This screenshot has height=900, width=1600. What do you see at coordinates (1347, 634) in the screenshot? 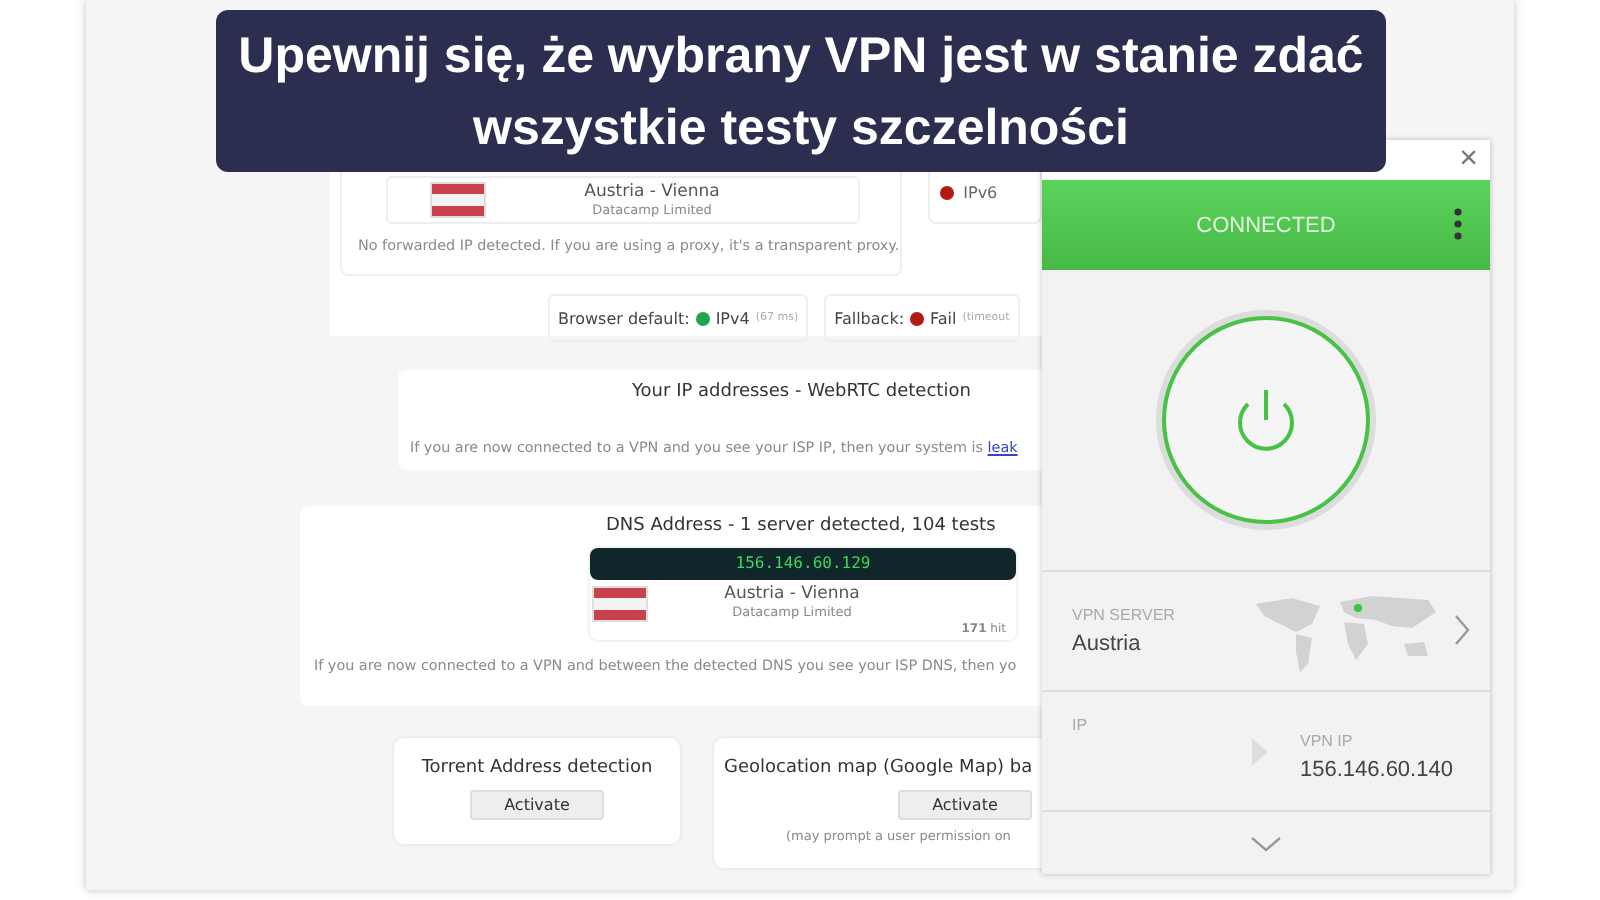
I see `world-map-icon` at bounding box center [1347, 634].